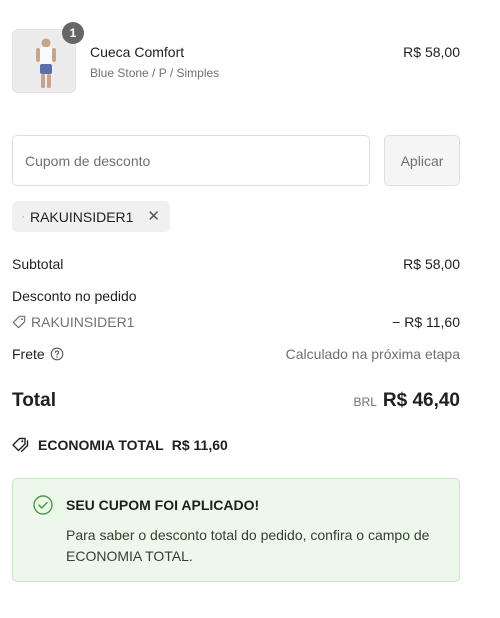 The width and height of the screenshot is (500, 618). I want to click on product-name: Cueca Comfort, so click(137, 52).